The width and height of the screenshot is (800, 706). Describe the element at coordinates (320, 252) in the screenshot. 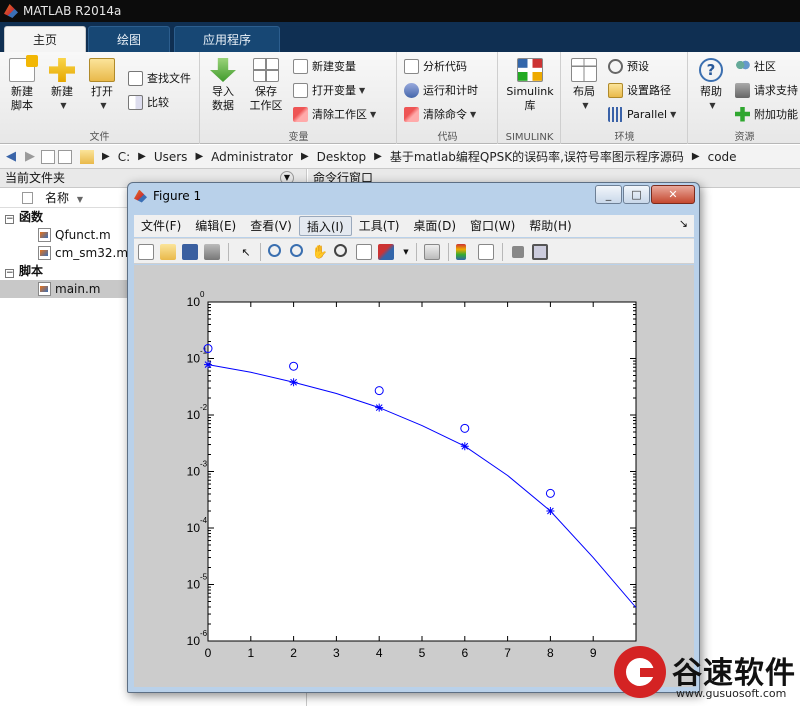

I see `pan-icon: ✋` at that location.